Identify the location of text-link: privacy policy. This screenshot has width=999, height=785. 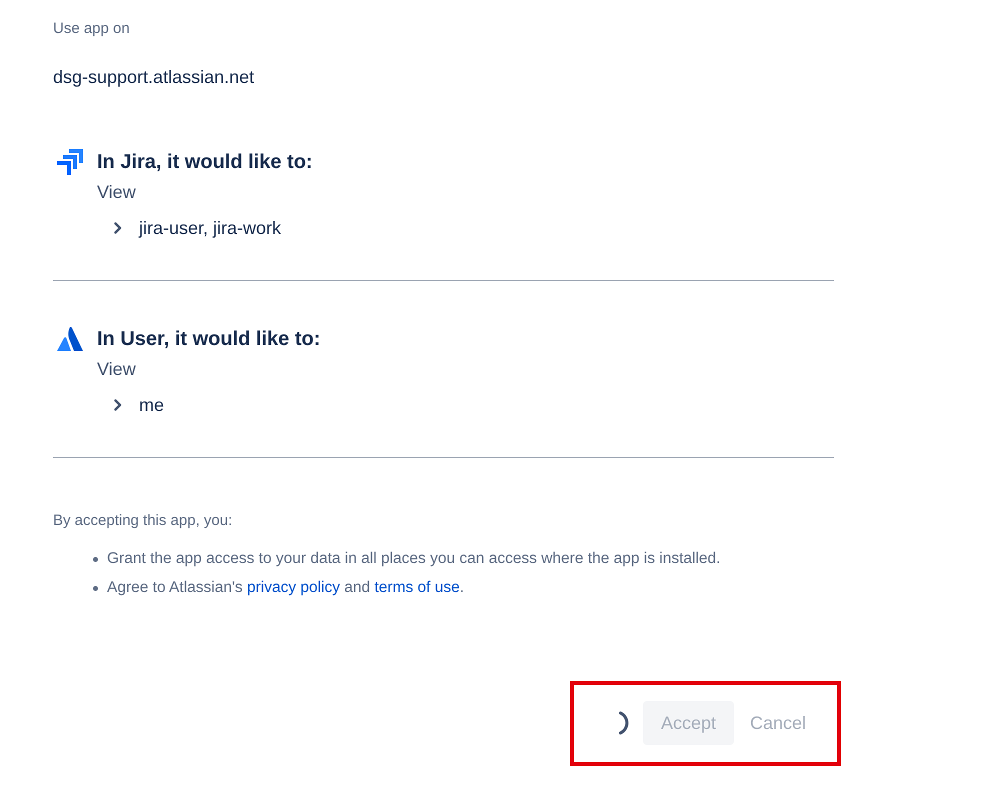
(293, 587).